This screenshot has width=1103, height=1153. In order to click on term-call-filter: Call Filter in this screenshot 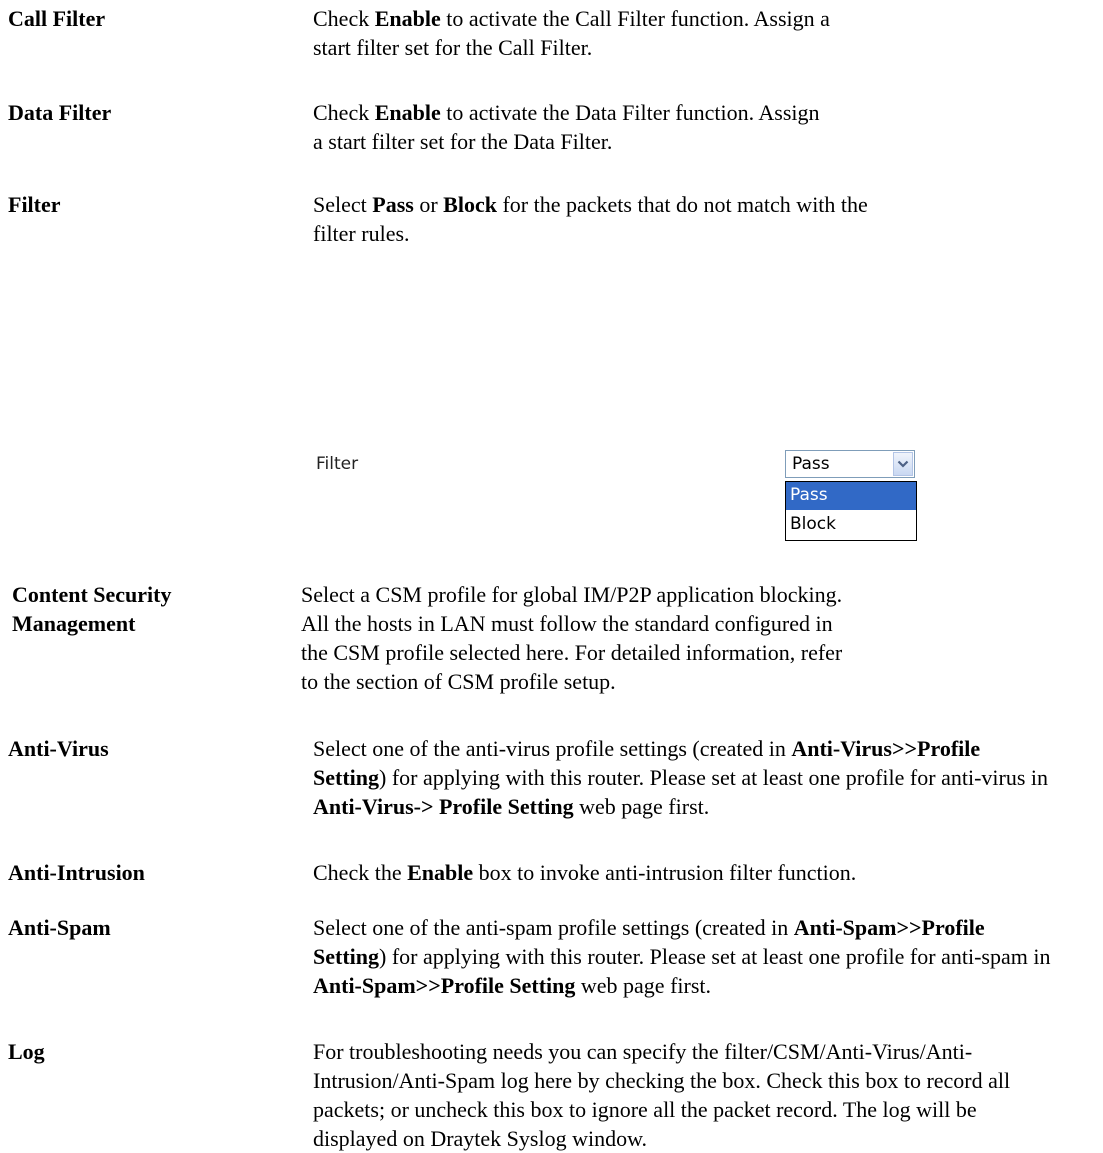, I will do `click(57, 18)`.